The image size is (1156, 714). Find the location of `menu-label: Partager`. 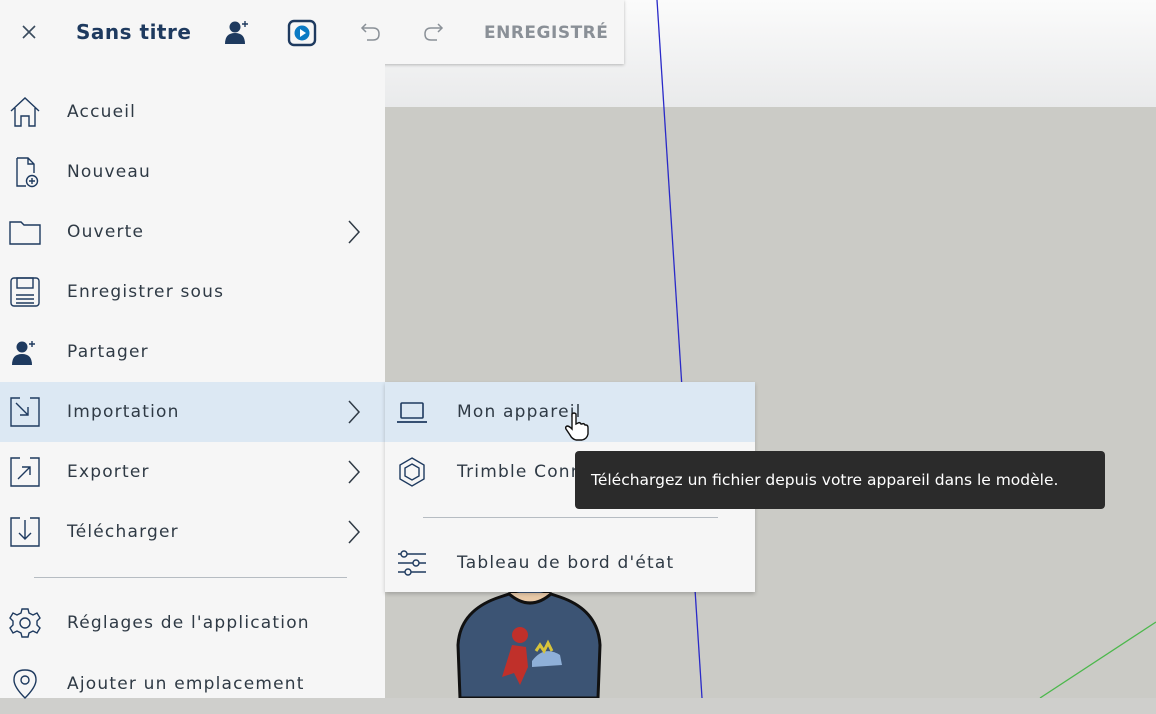

menu-label: Partager is located at coordinates (108, 352).